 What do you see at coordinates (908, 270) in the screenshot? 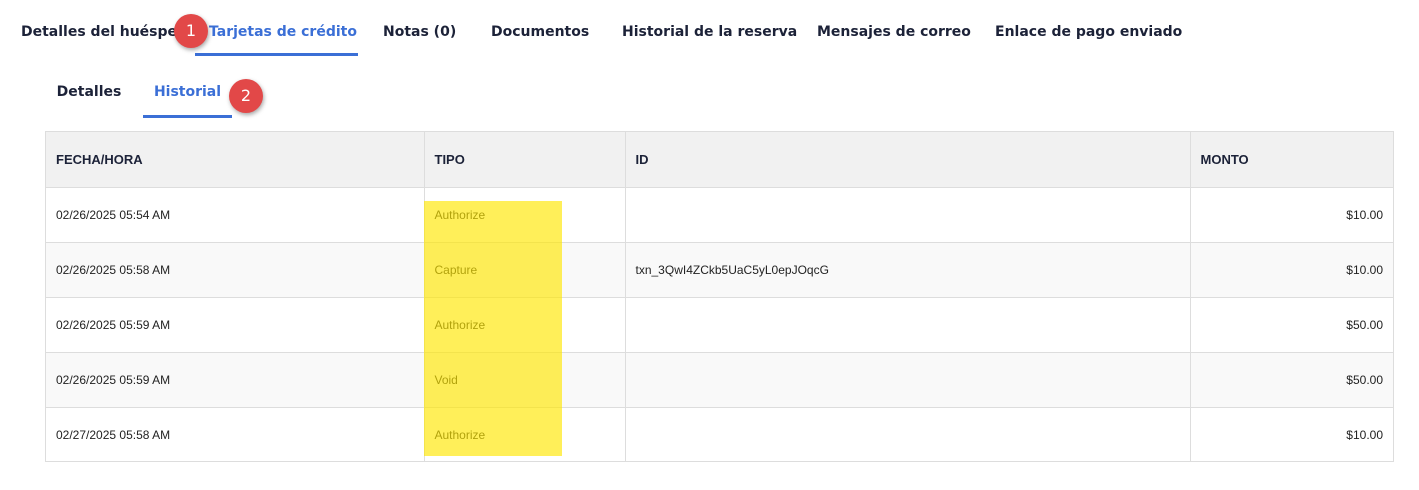
I see `cell-id: txn_3QwI4ZCkb5UaC5yL0epJOqcG` at bounding box center [908, 270].